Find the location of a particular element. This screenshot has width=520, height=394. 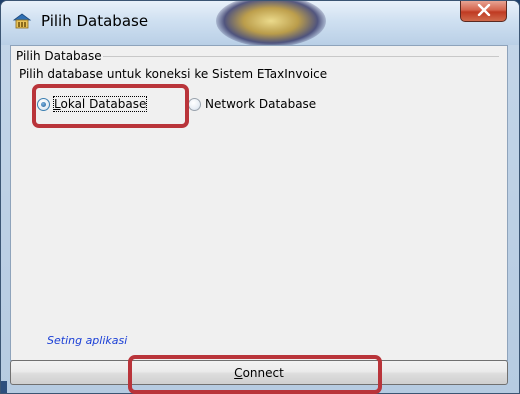

close-icon is located at coordinates (484, 11).